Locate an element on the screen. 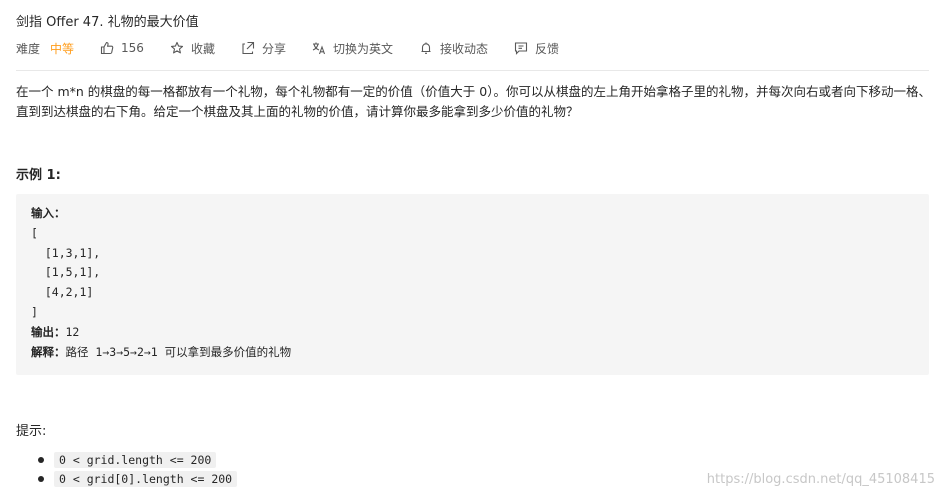 The image size is (945, 497). watermark-url: https://blog.csdn.net/qq_45108415 is located at coordinates (820, 479).